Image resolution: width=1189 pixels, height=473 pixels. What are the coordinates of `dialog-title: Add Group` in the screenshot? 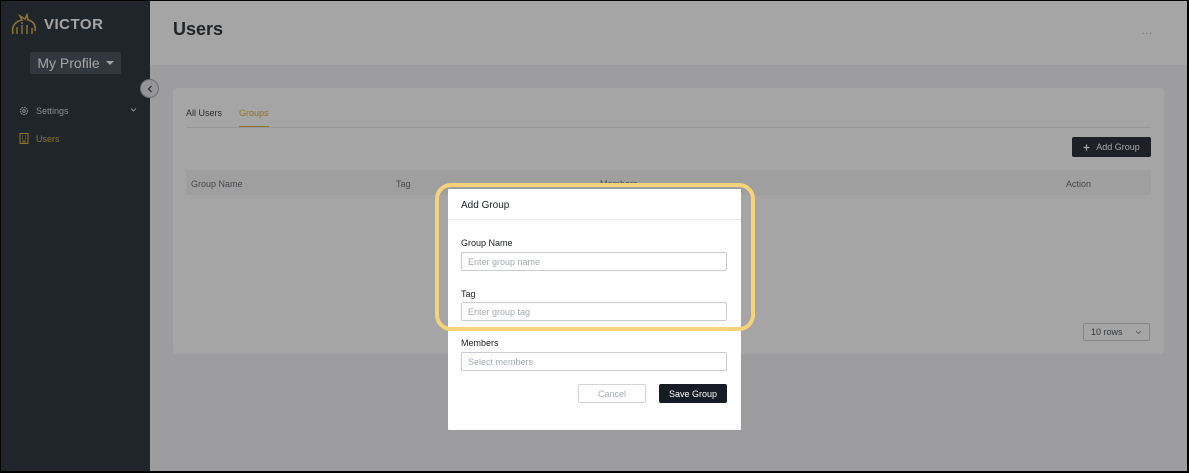 It's located at (485, 205).